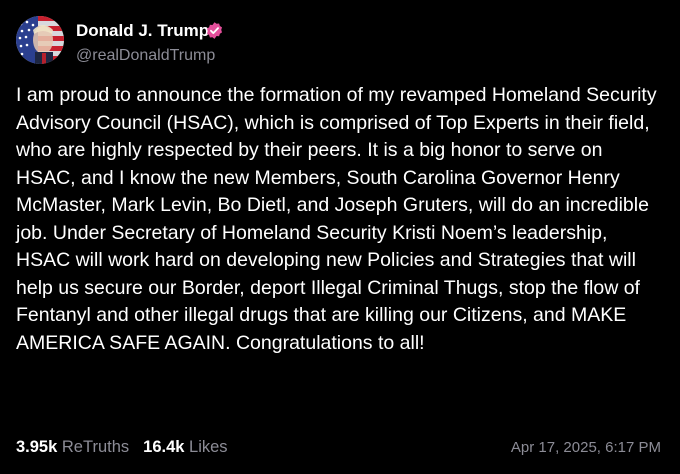 The width and height of the screenshot is (680, 474). Describe the element at coordinates (37, 447) in the screenshot. I see `retruths-count: 3.95k` at that location.